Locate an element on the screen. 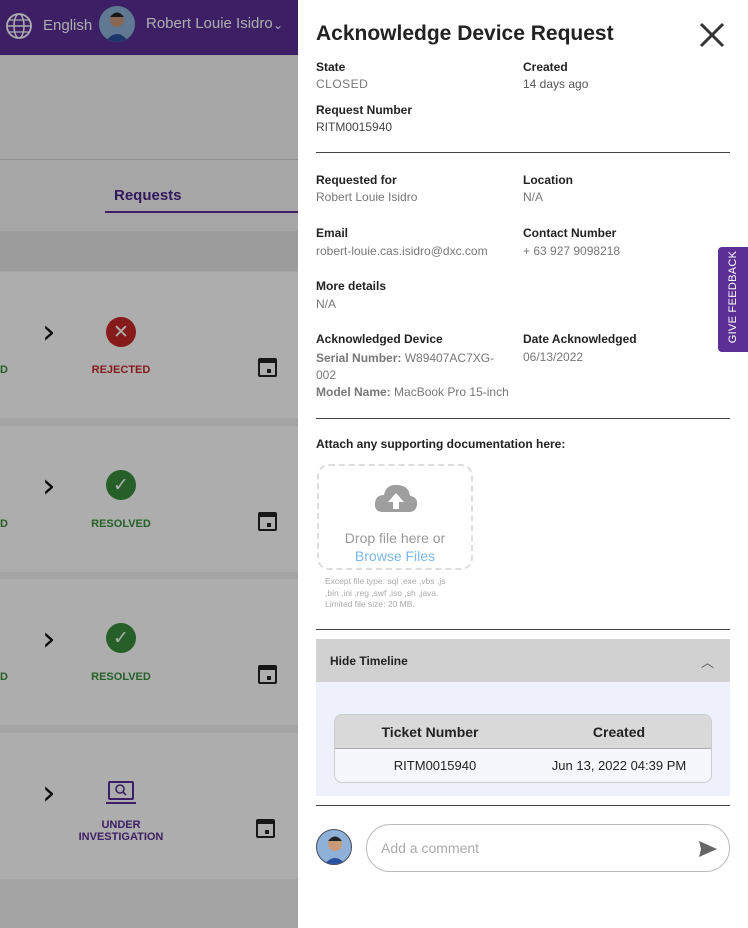 The image size is (748, 928). serial-number-value-2: 002 is located at coordinates (326, 375).